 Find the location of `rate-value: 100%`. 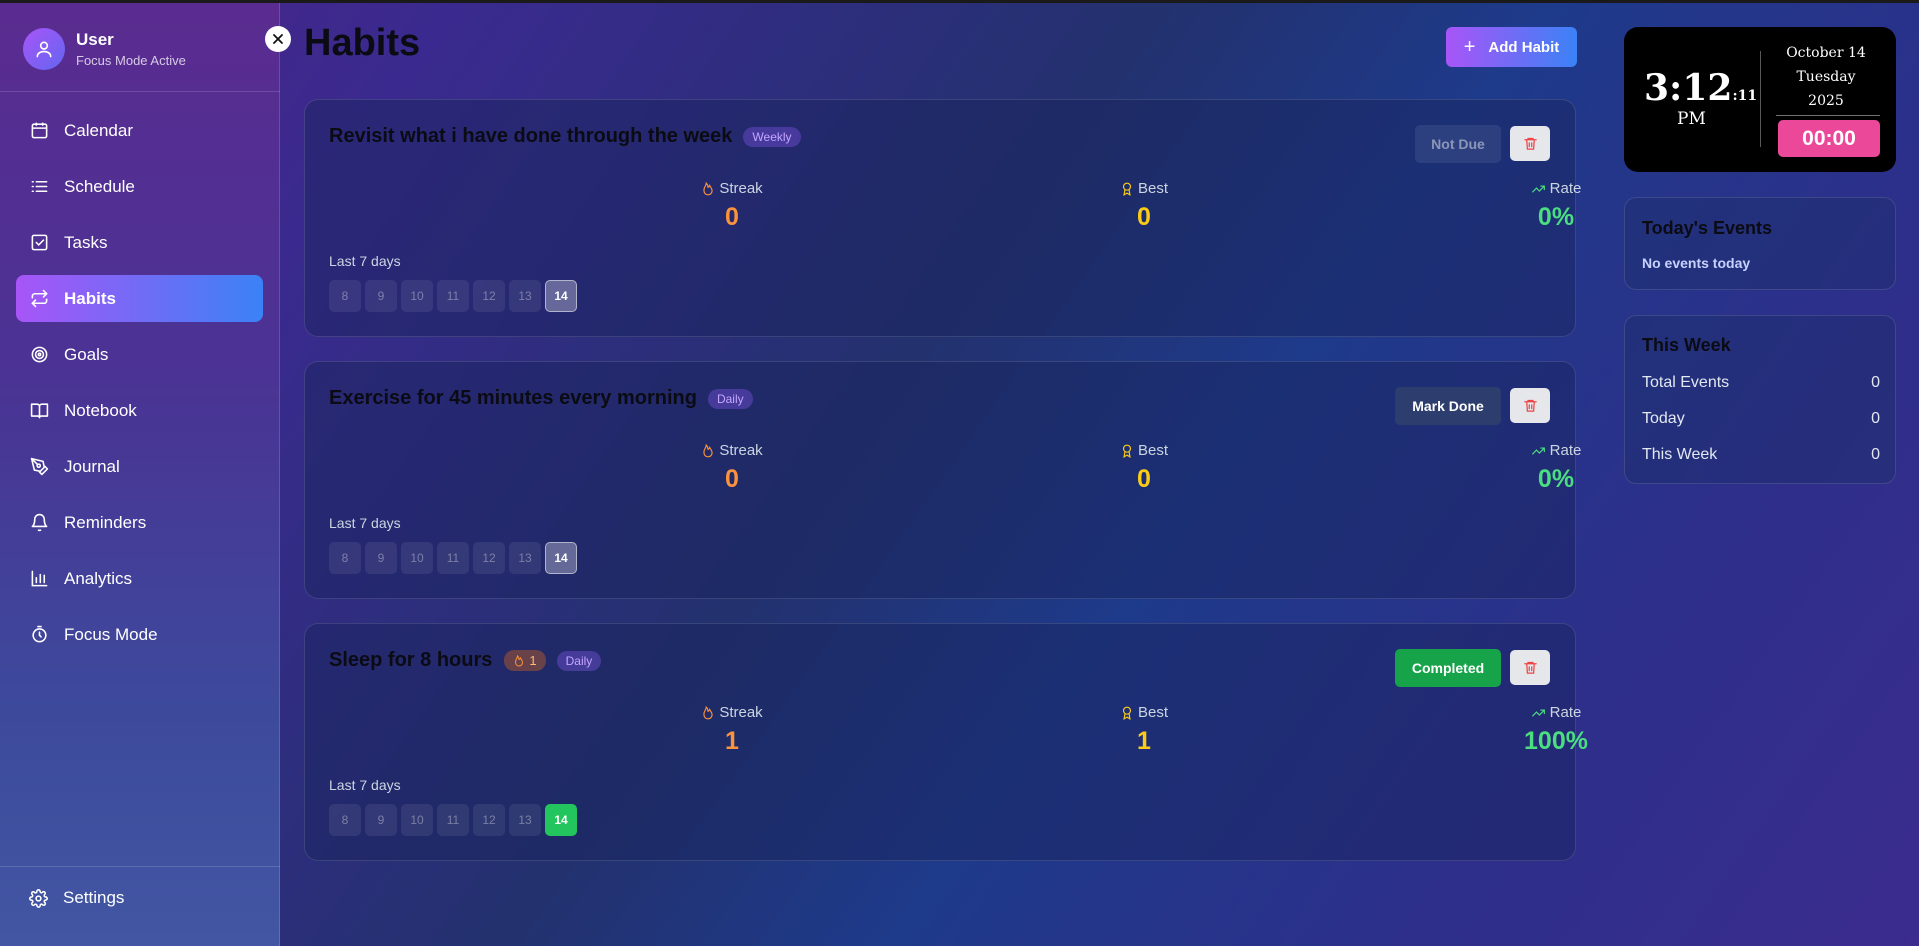

rate-value: 100% is located at coordinates (1556, 741).